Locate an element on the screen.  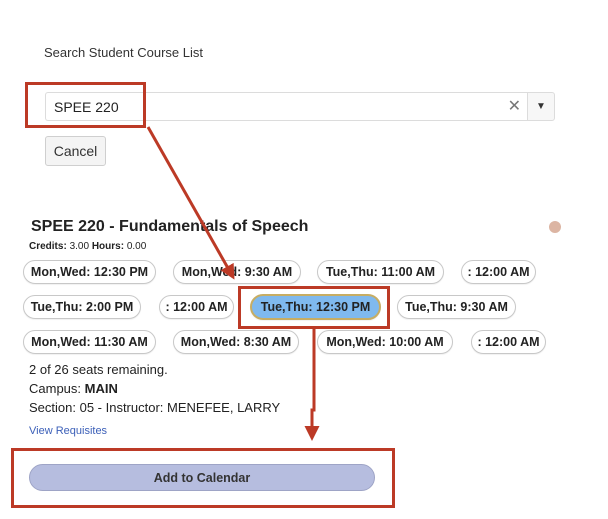
section-pill: Mon,Wed: 11:30 AM is located at coordinates (89, 342).